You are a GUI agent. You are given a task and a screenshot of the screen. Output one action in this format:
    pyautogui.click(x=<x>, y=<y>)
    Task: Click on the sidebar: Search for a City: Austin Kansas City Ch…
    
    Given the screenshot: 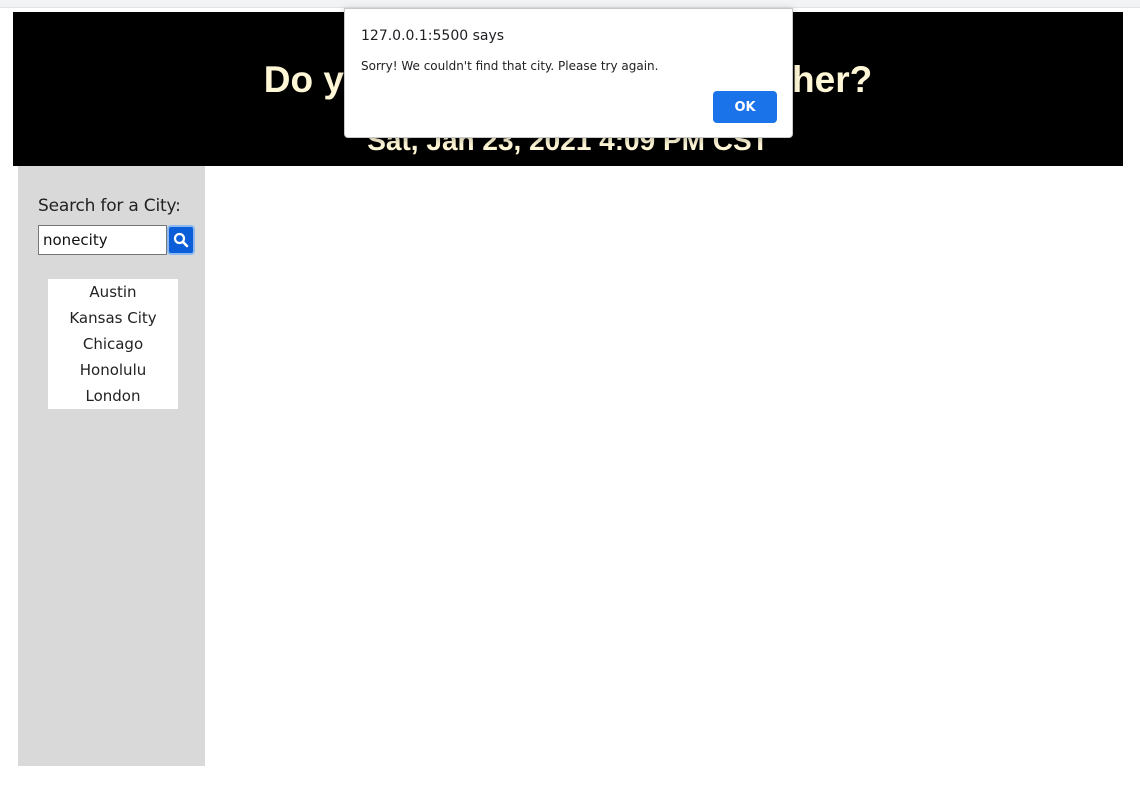 What is the action you would take?
    pyautogui.click(x=111, y=466)
    